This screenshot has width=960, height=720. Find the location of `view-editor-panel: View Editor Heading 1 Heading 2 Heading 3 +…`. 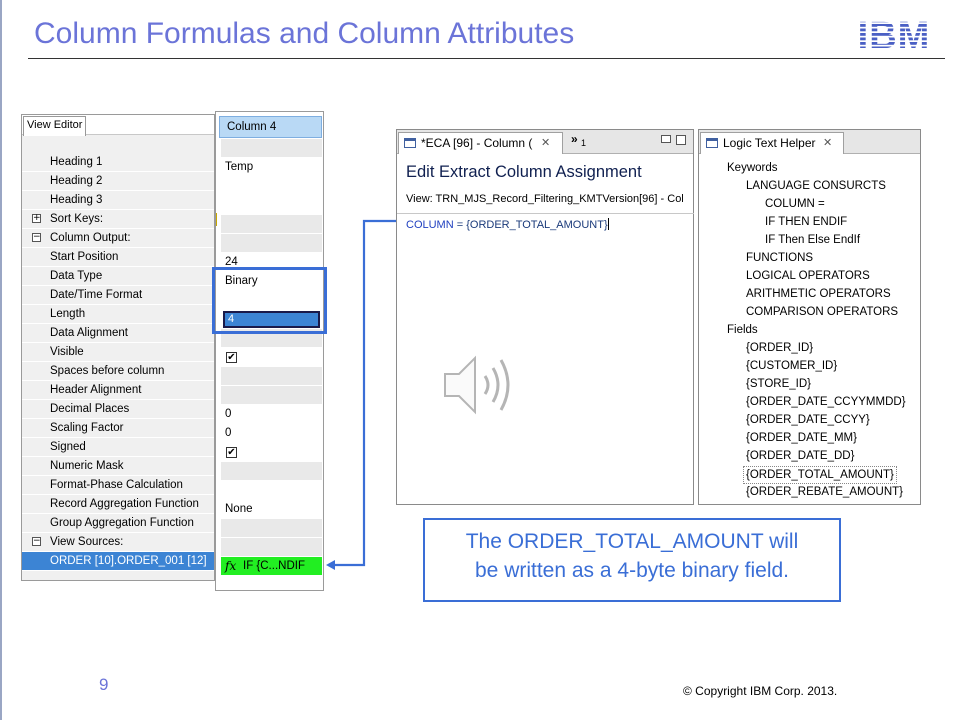

view-editor-panel: View Editor Heading 1 Heading 2 Heading 3 +… is located at coordinates (118, 347).